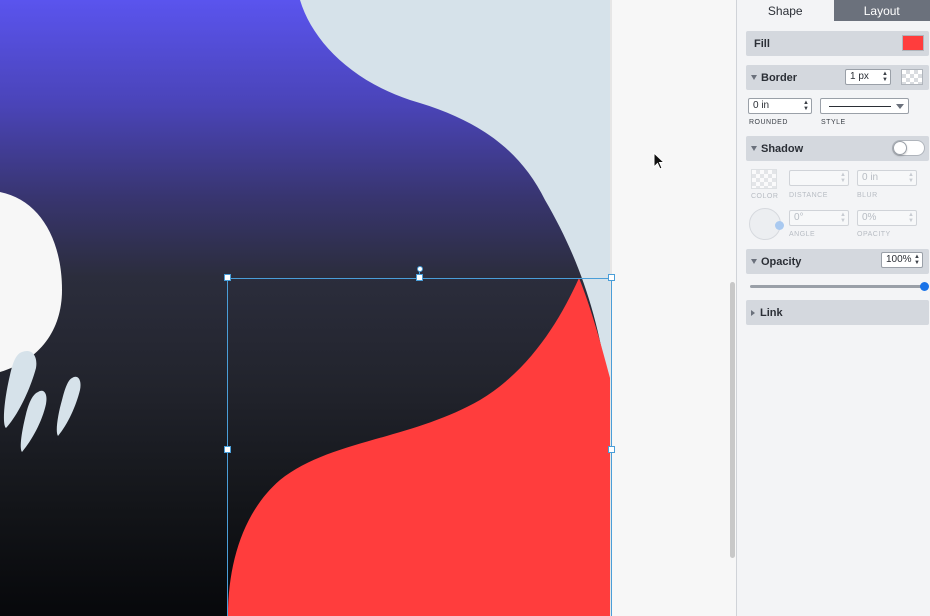 Image resolution: width=930 pixels, height=616 pixels. I want to click on shadow-opacity-label: OPACITY, so click(874, 234).